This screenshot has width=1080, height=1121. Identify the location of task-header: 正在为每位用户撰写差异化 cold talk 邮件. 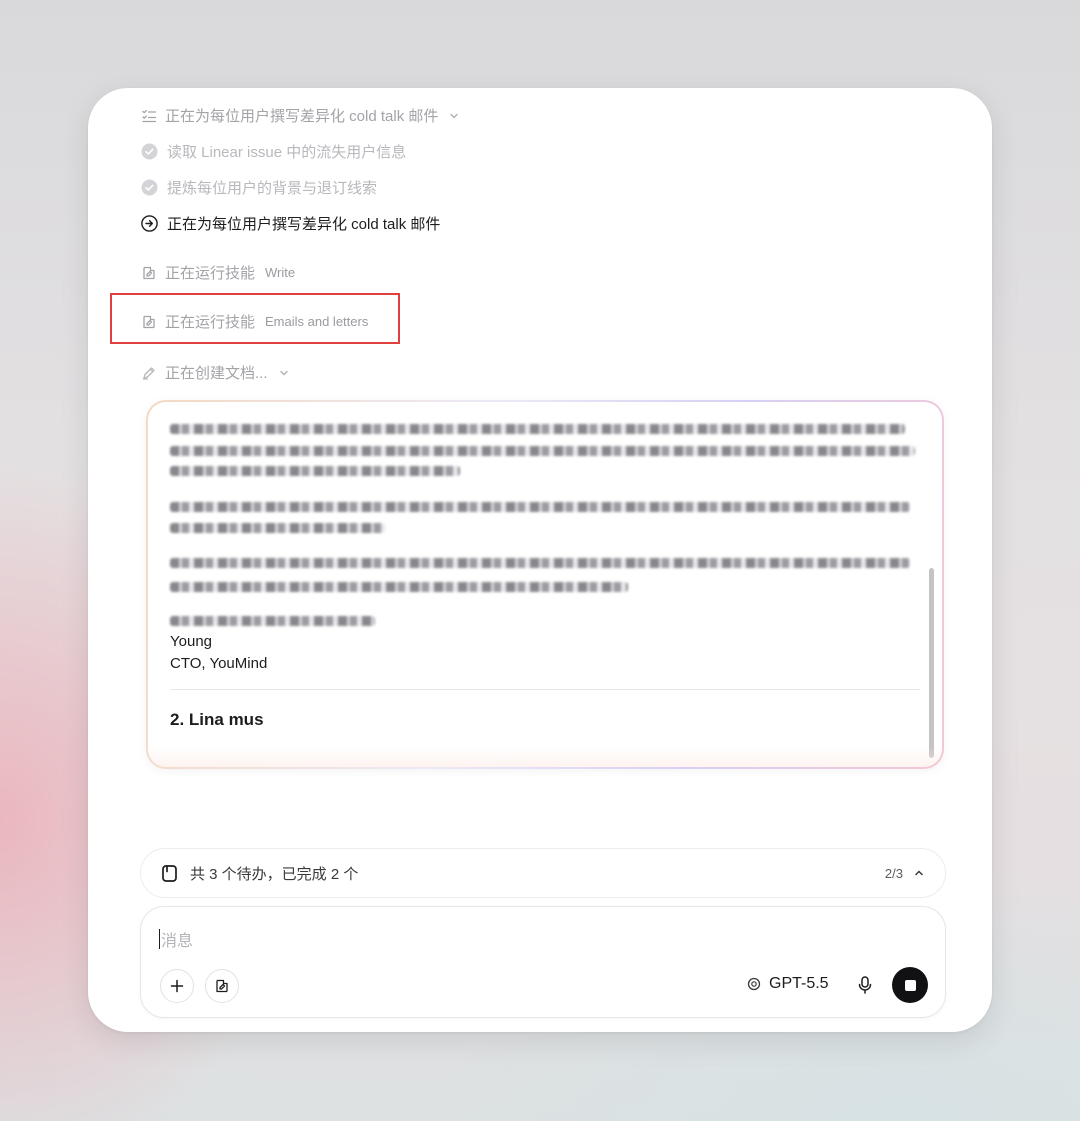
(300, 115).